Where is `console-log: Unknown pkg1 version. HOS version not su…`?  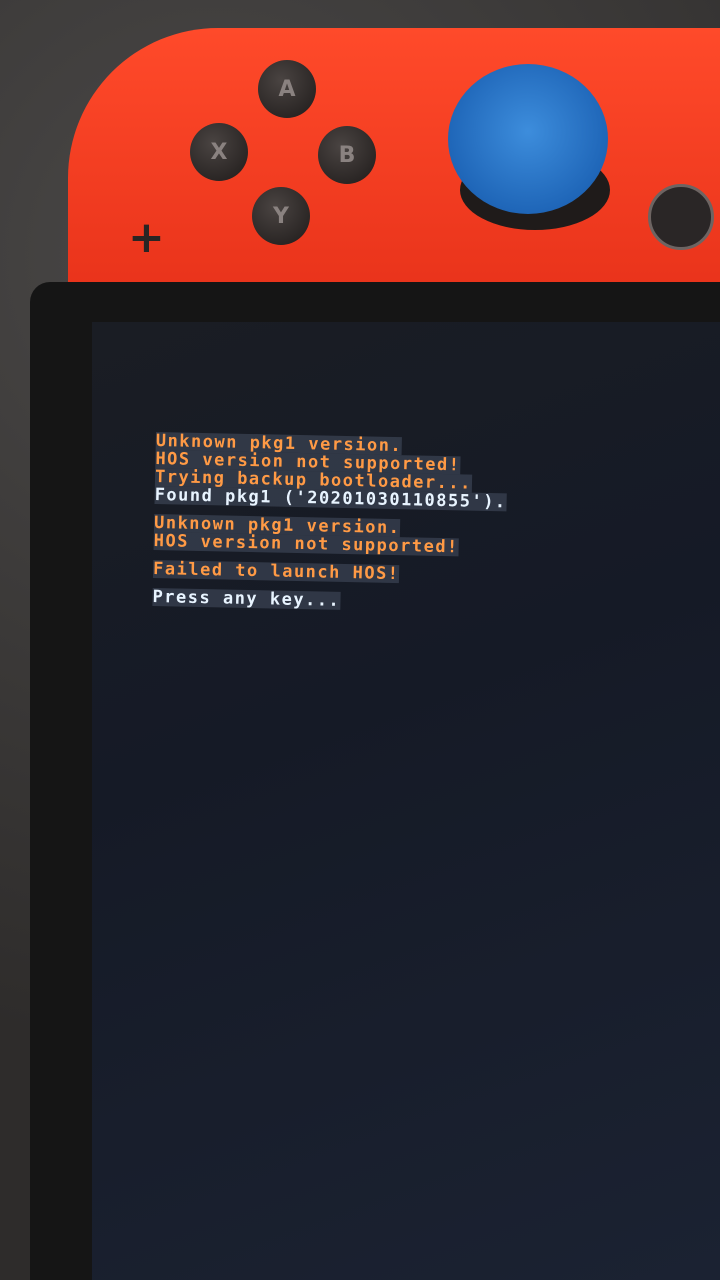 console-log: Unknown pkg1 version. HOS version not su… is located at coordinates (330, 522).